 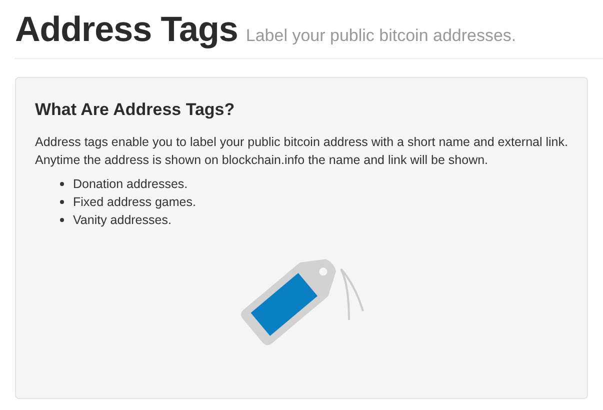 What do you see at coordinates (122, 220) in the screenshot?
I see `list-item: Vanity addresses.` at bounding box center [122, 220].